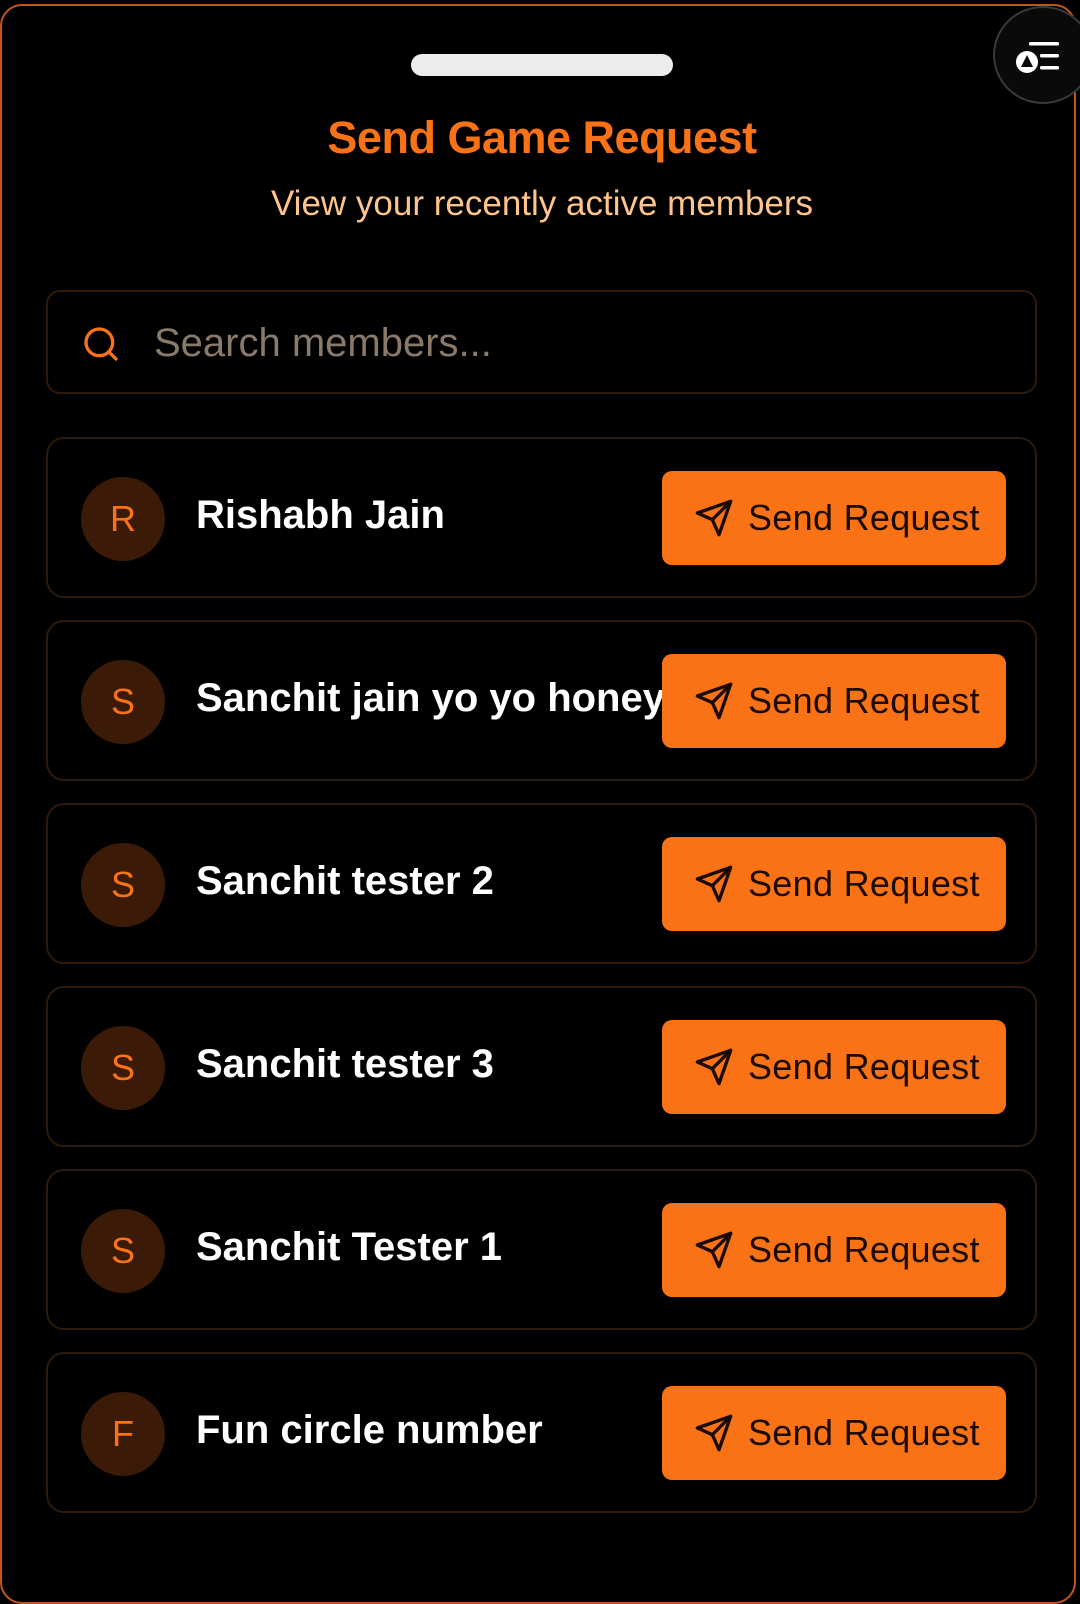 The width and height of the screenshot is (1080, 1604). Describe the element at coordinates (320, 515) in the screenshot. I see `member-name: Rishabh Jain` at that location.